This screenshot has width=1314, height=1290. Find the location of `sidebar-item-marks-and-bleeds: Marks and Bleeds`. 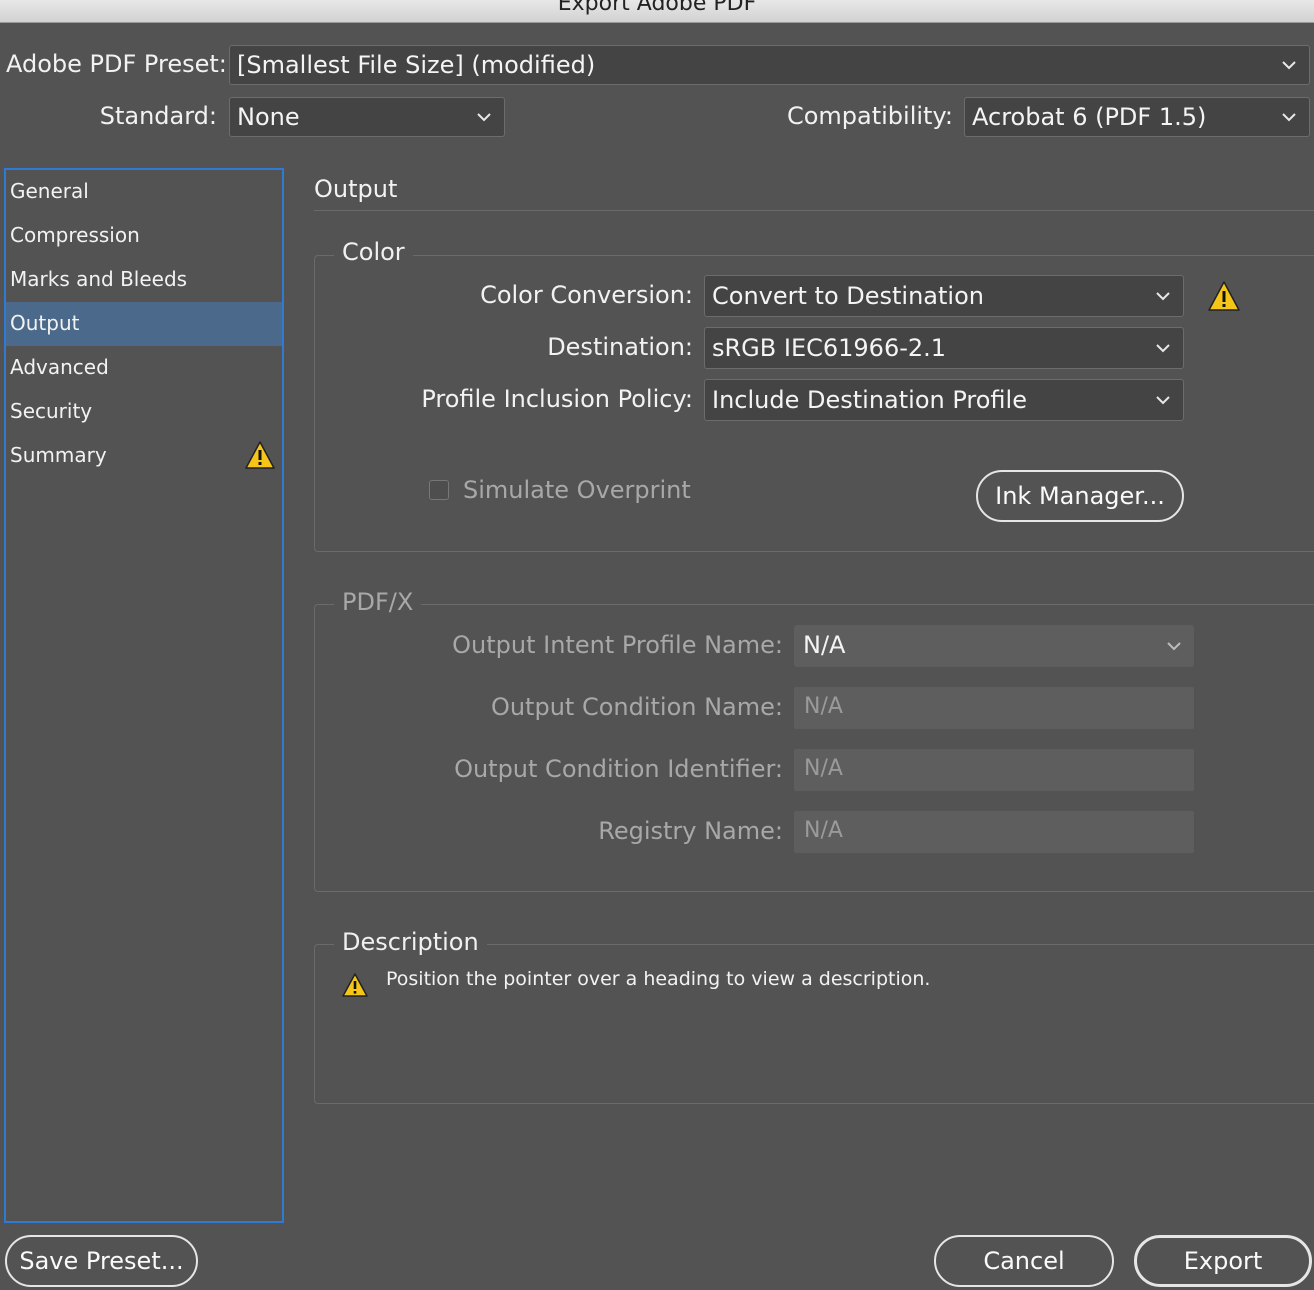

sidebar-item-marks-and-bleeds: Marks and Bleeds is located at coordinates (144, 280).